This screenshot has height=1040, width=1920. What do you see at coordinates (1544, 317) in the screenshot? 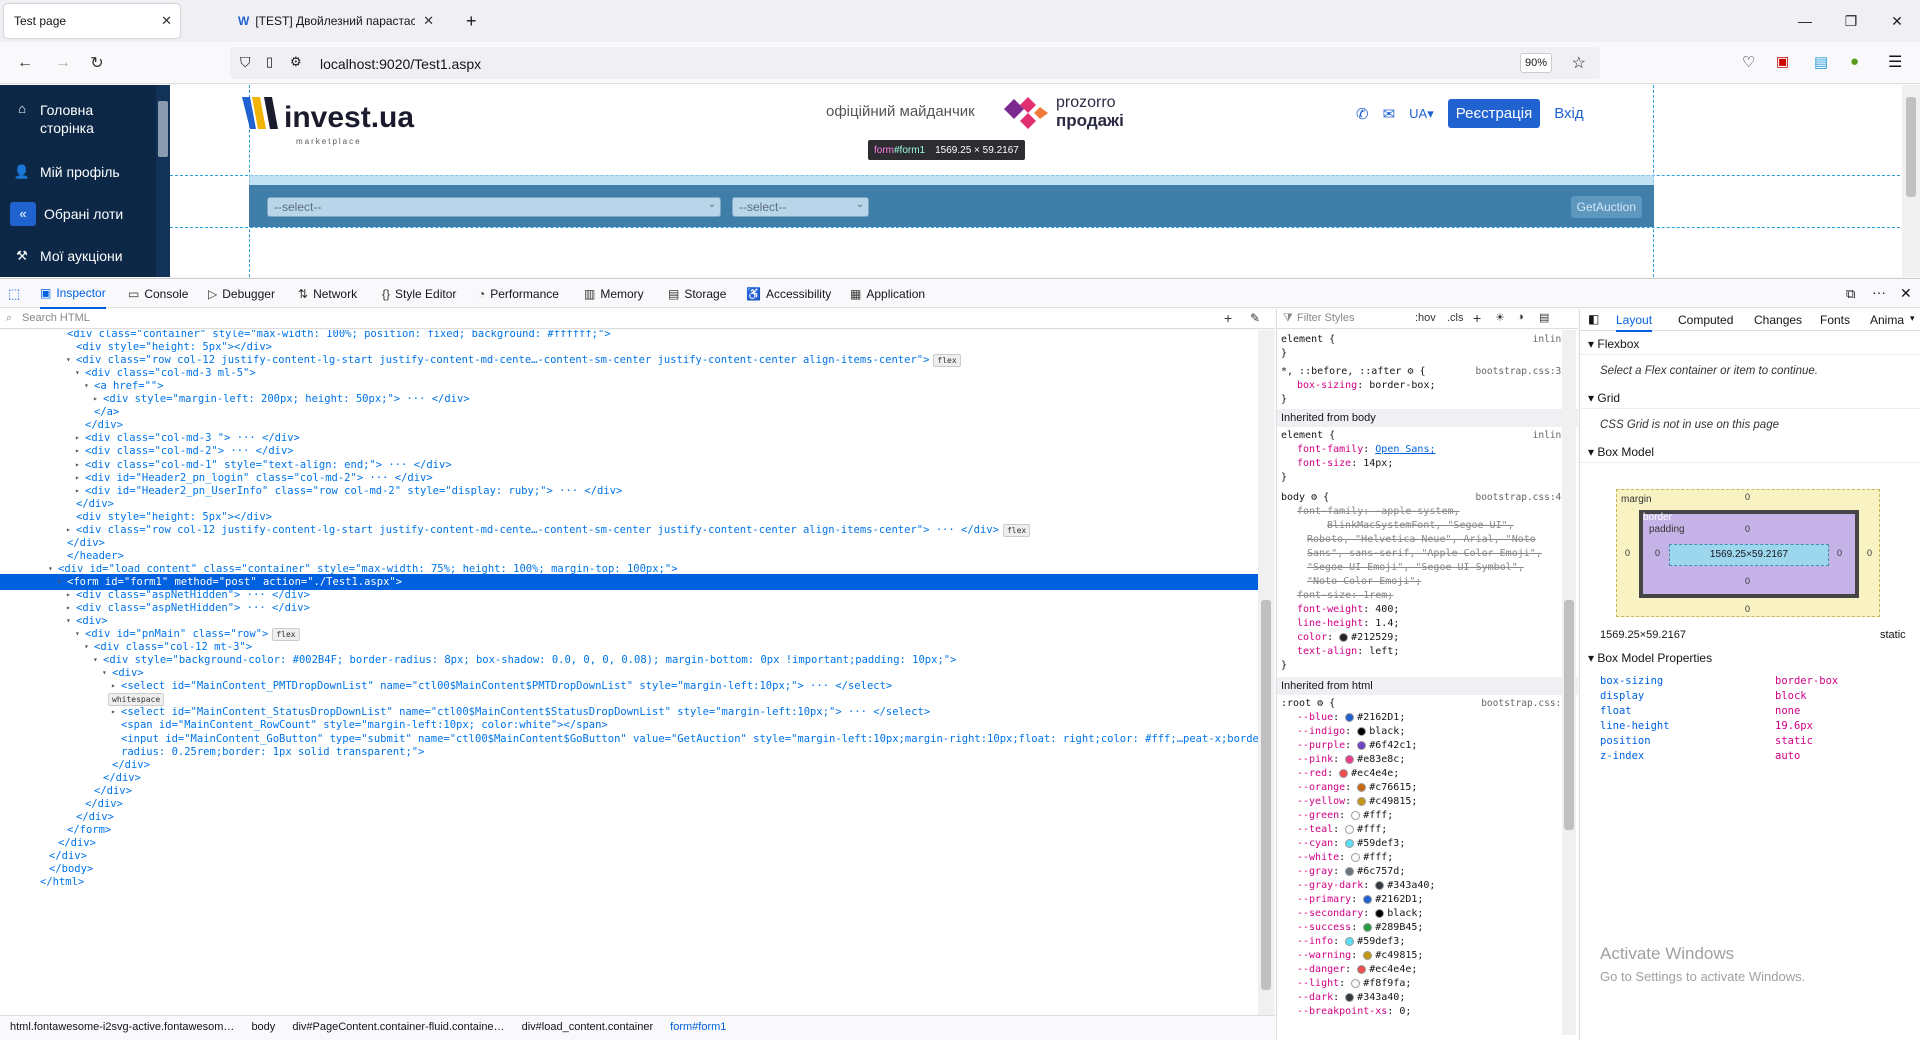
I see `print-icon: ▤` at bounding box center [1544, 317].